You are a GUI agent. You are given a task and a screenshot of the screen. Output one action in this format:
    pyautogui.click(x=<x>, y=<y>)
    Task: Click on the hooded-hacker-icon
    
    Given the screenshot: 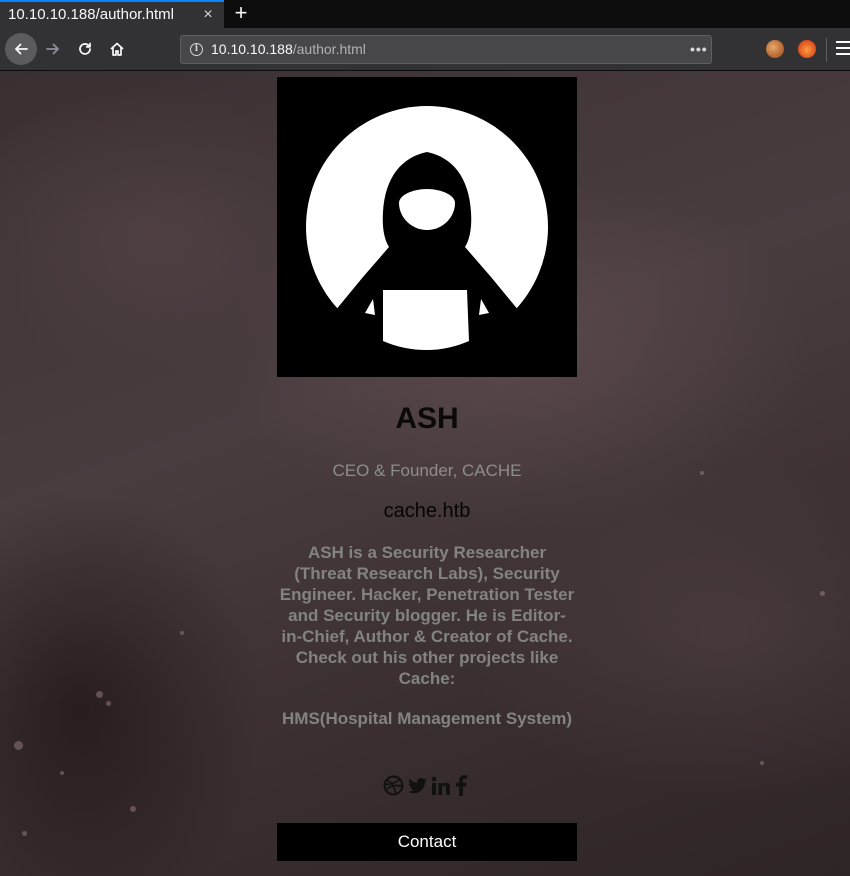 What is the action you would take?
    pyautogui.click(x=427, y=228)
    